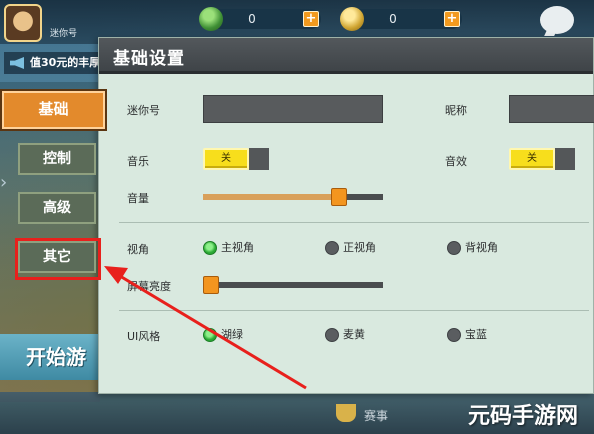 This screenshot has height=434, width=594. I want to click on tab-advanced: 高级, so click(57, 208).